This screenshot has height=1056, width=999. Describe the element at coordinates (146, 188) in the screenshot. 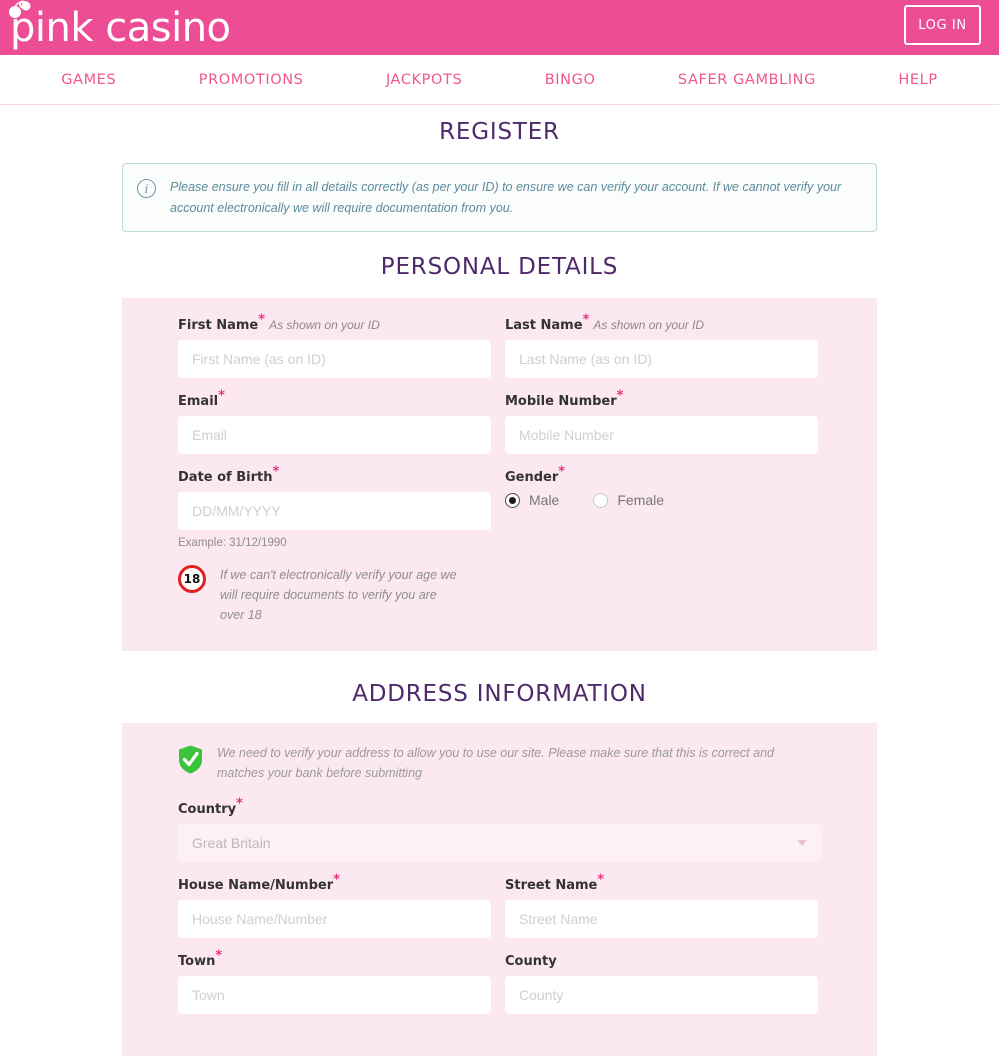

I see `info-circle-icon: i` at that location.